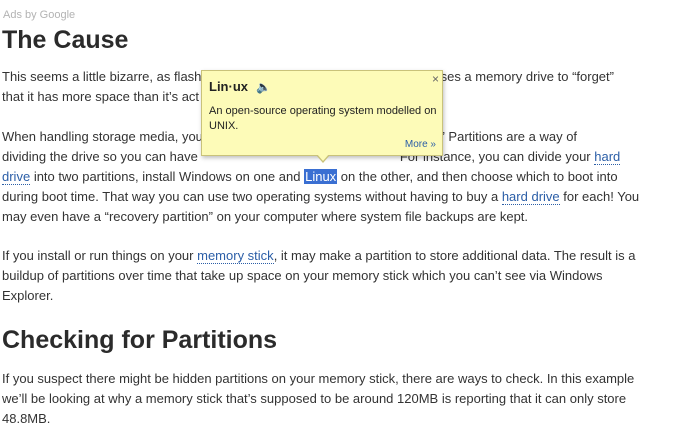 Image resolution: width=700 pixels, height=429 pixels. What do you see at coordinates (530, 197) in the screenshot?
I see `link-hard-drive-2: hard drive` at bounding box center [530, 197].